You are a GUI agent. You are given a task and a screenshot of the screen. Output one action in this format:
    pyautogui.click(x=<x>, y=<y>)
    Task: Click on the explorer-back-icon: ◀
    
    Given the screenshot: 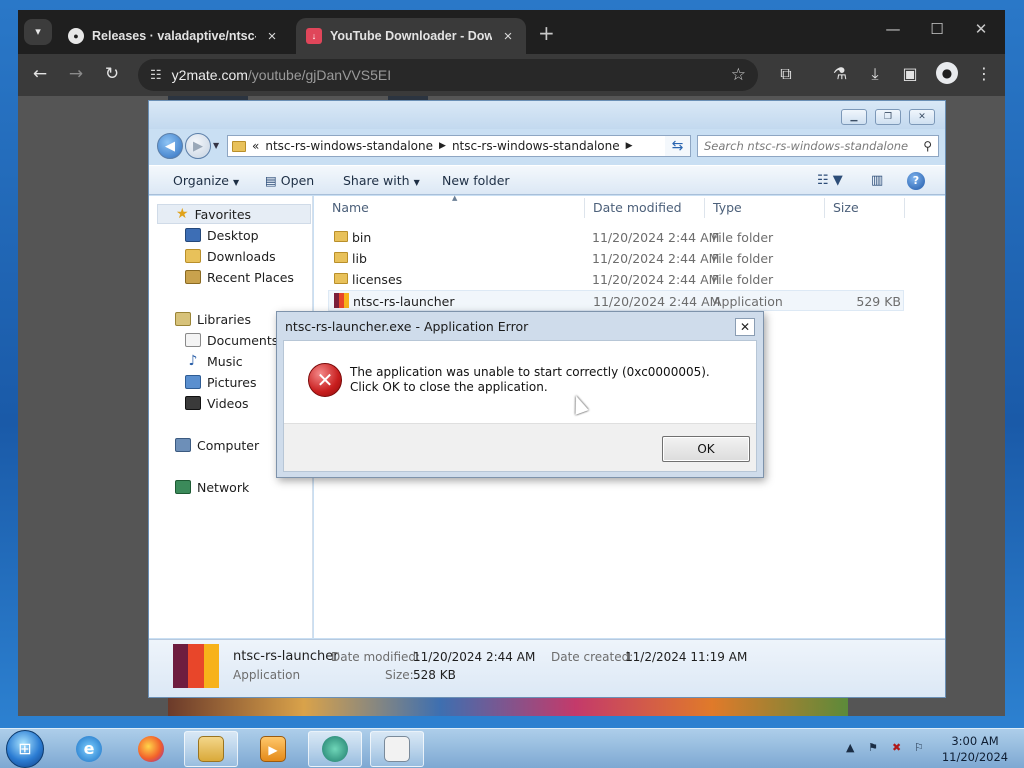 What is the action you would take?
    pyautogui.click(x=170, y=146)
    